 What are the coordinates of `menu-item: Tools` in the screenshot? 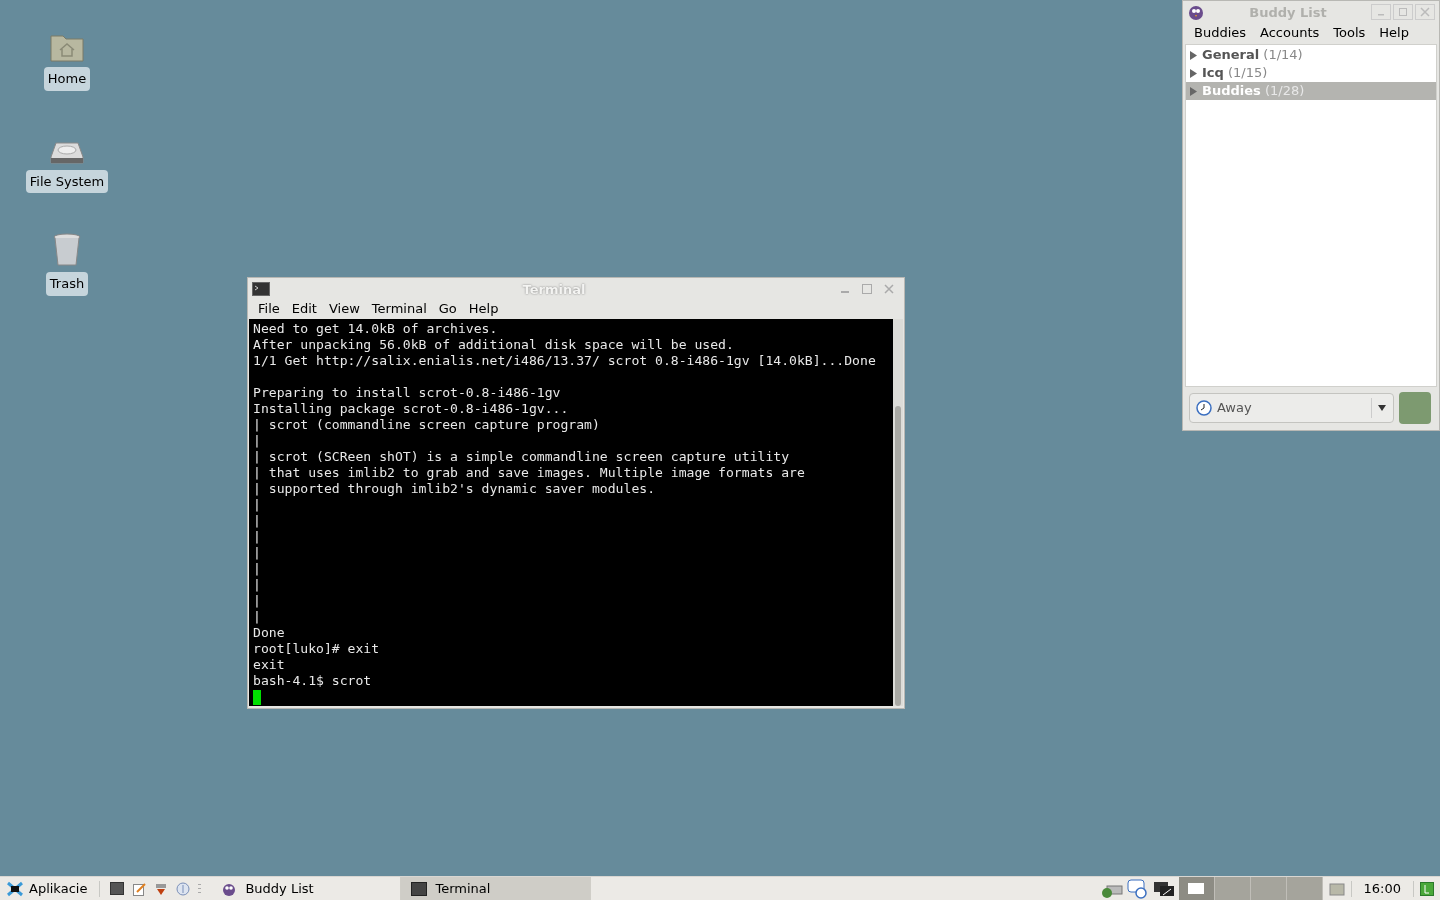 It's located at (1349, 33).